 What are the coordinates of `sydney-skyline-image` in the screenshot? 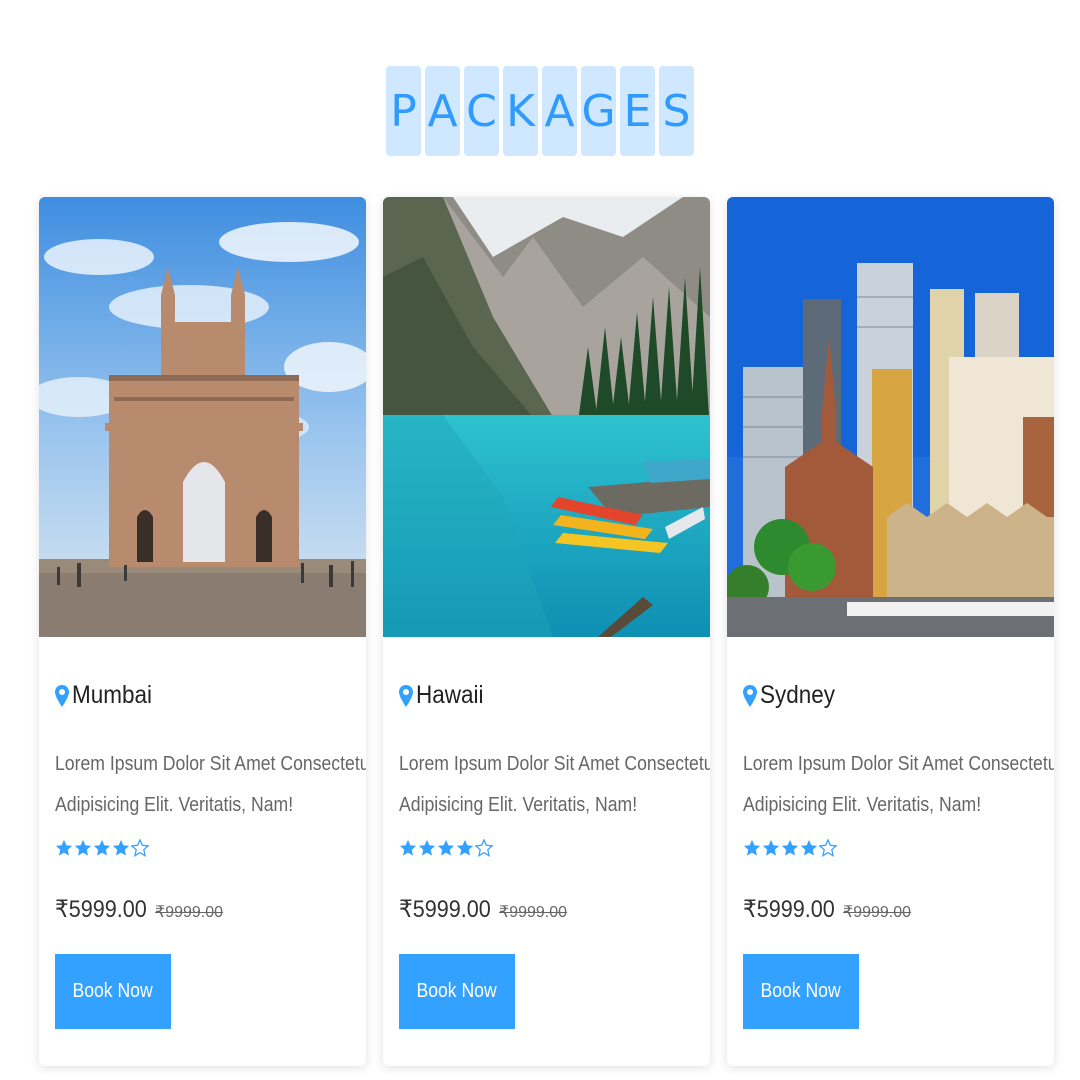 It's located at (890, 417).